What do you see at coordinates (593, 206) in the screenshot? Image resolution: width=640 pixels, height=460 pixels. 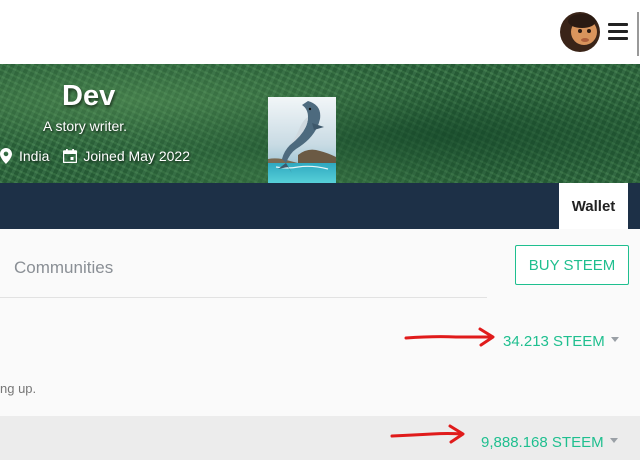 I see `tab-wallet: Wallet` at bounding box center [593, 206].